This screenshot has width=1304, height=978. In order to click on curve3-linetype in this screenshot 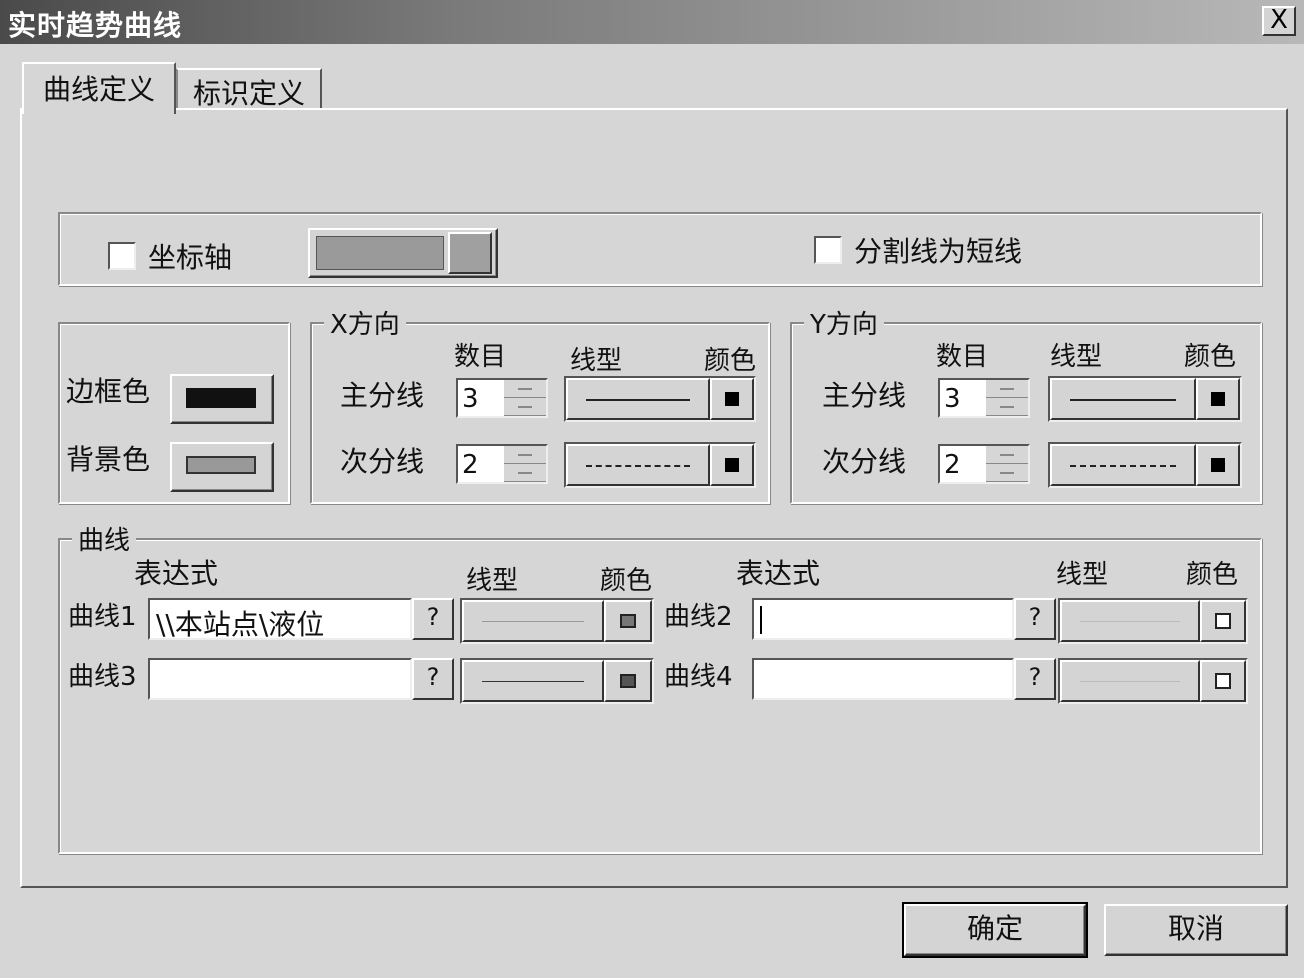, I will do `click(533, 681)`.